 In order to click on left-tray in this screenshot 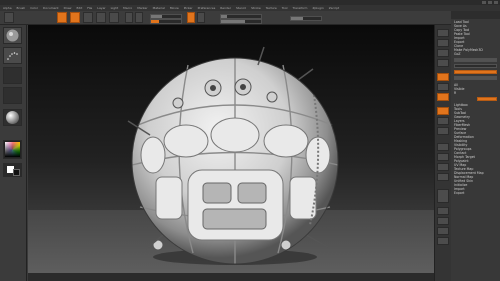, I will do `click(13, 153)`.